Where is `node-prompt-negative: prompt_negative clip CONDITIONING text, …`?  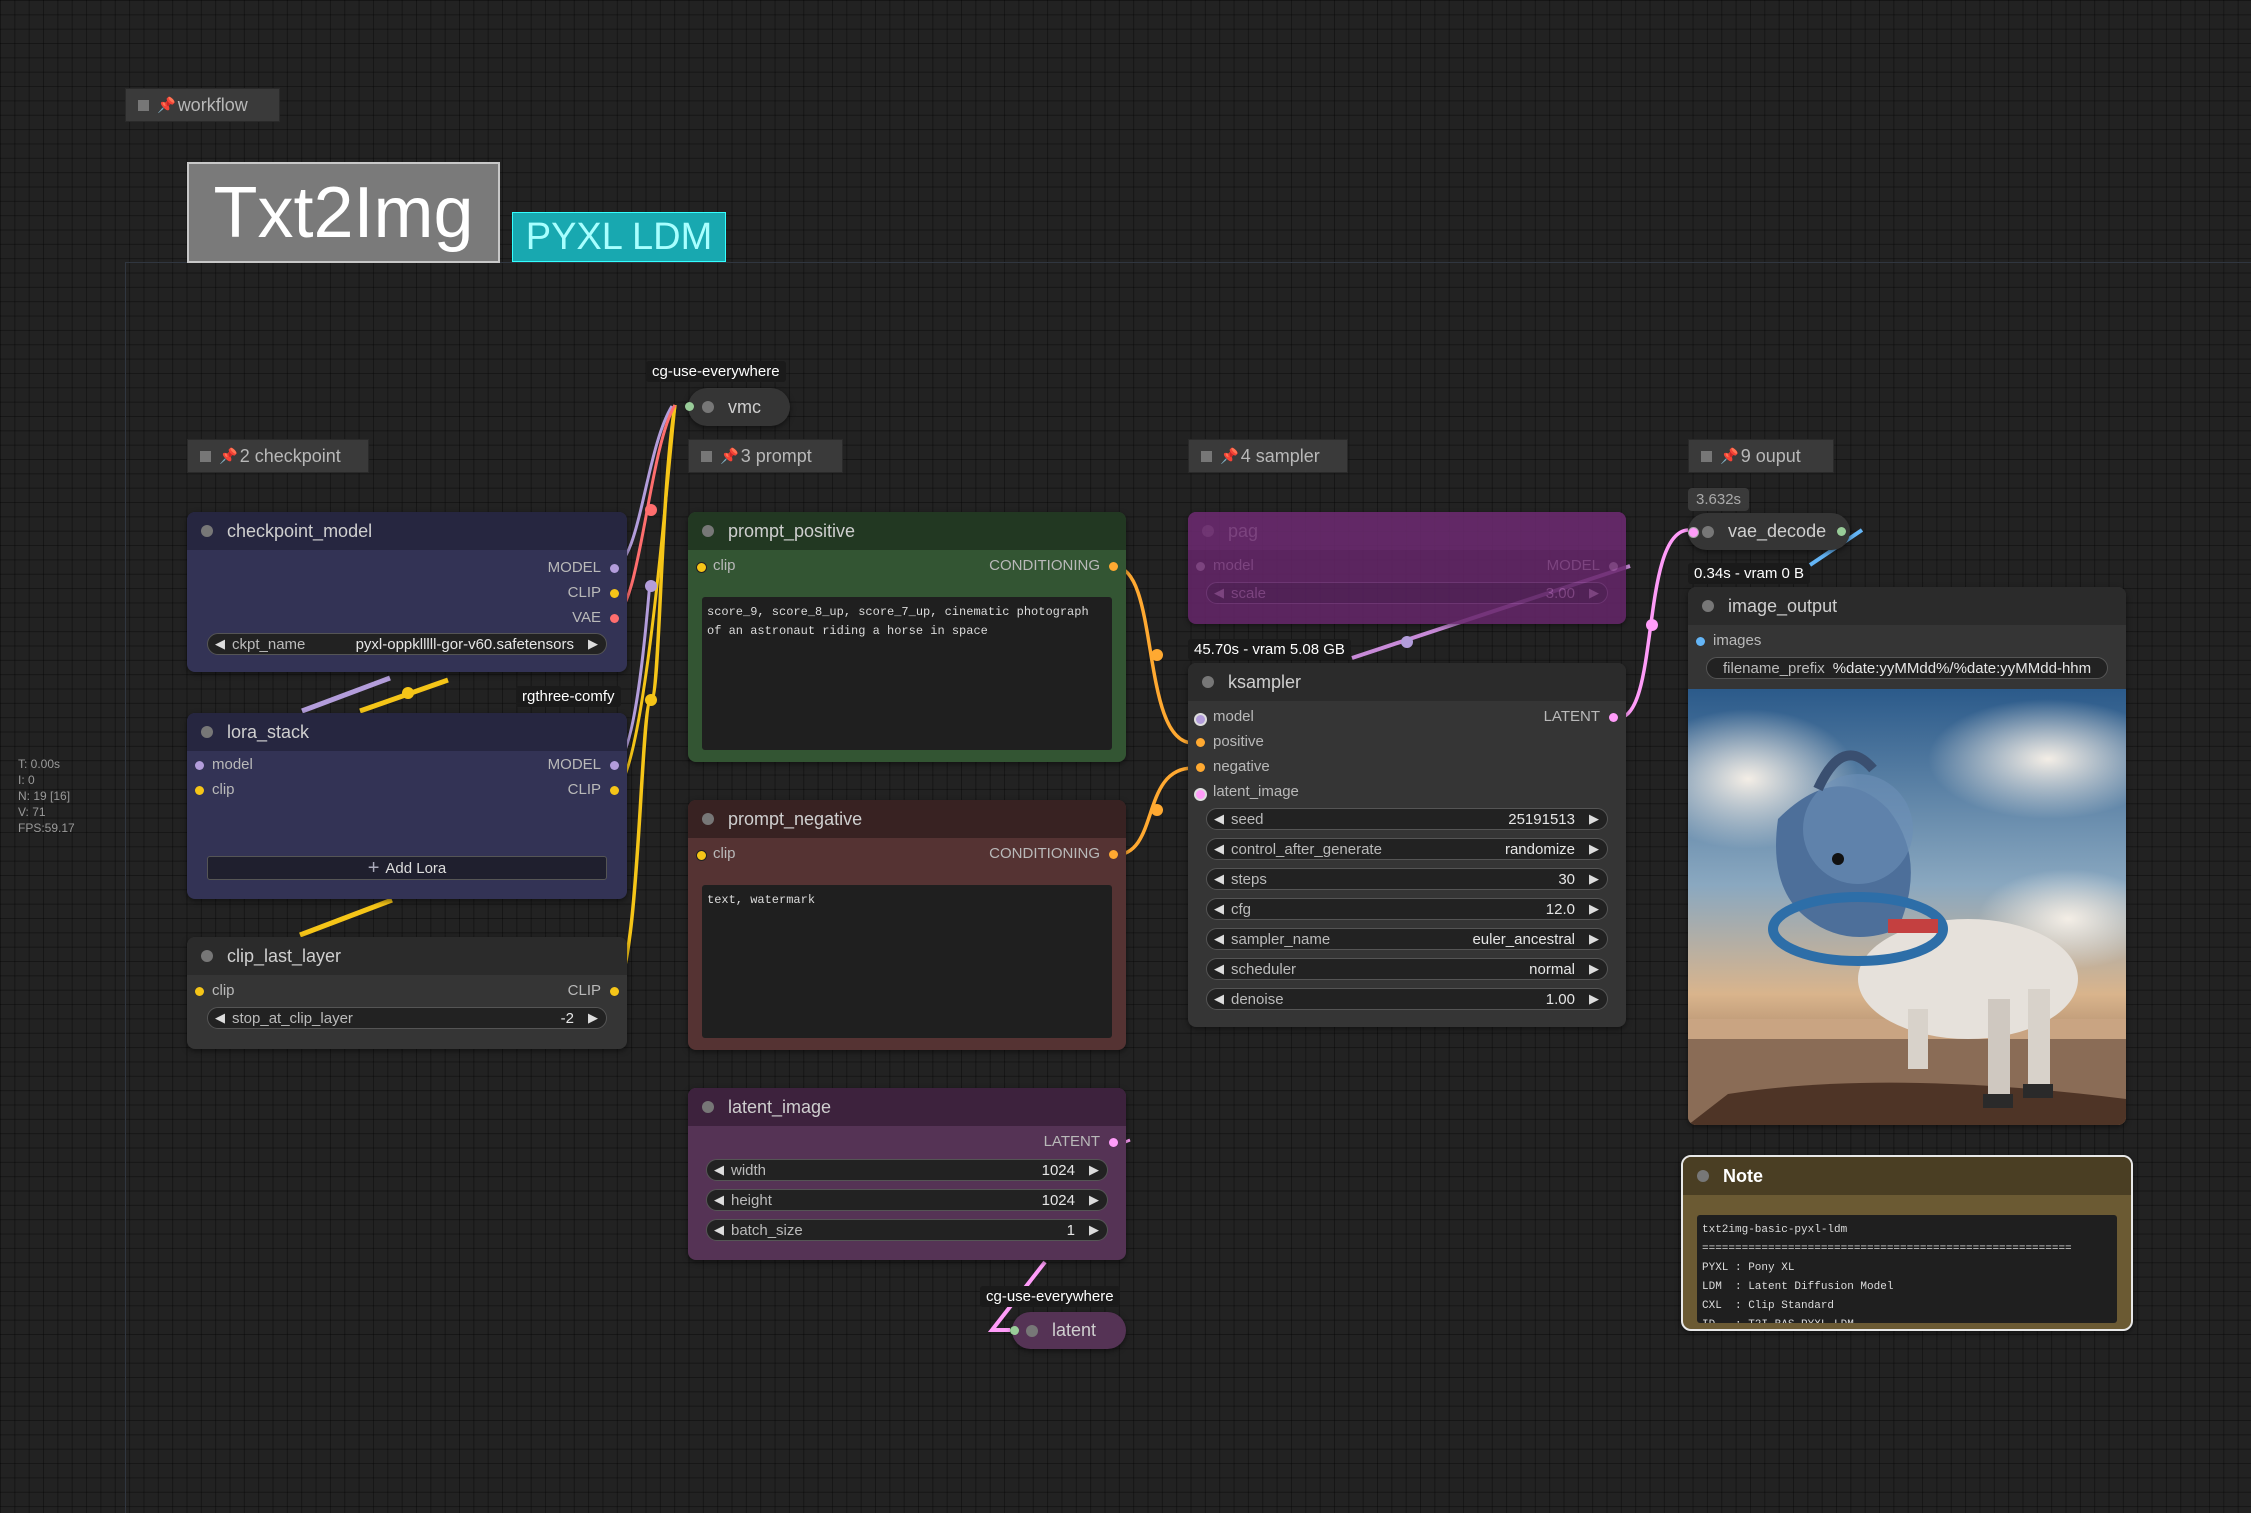
node-prompt-negative: prompt_negative clip CONDITIONING text, … is located at coordinates (907, 925).